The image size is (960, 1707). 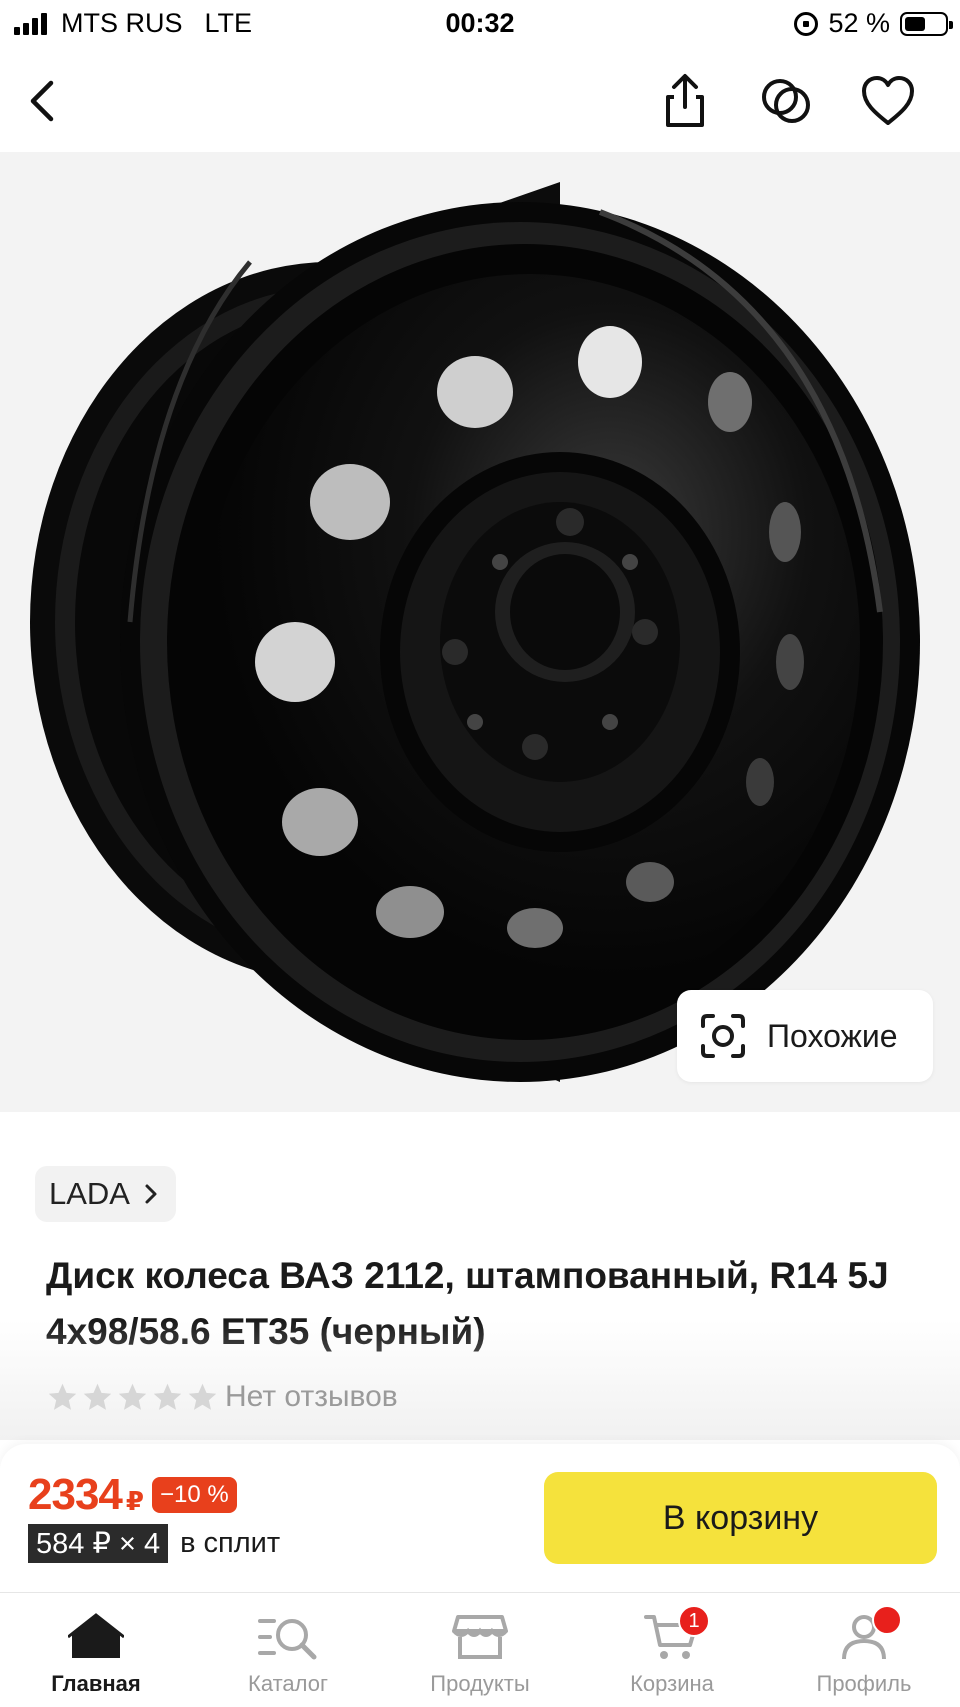 I want to click on chevron-left-icon, so click(x=42, y=101).